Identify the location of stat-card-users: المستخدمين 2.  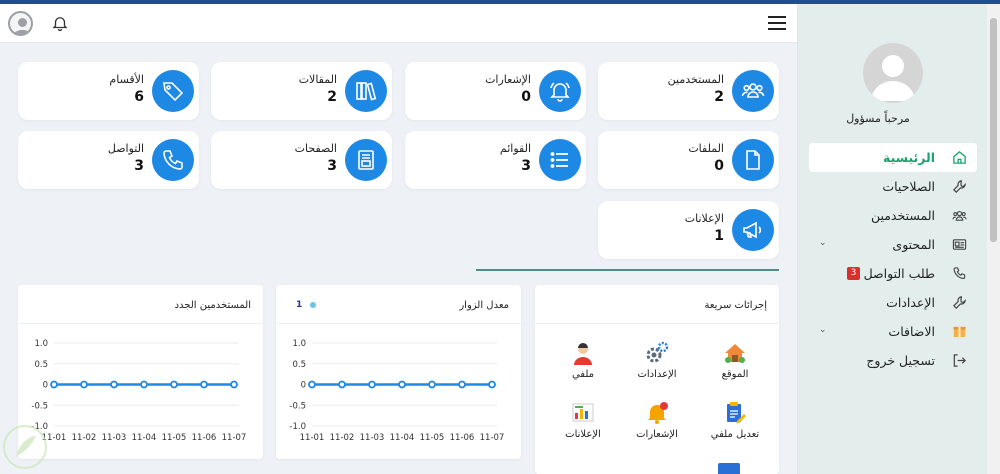
(688, 91).